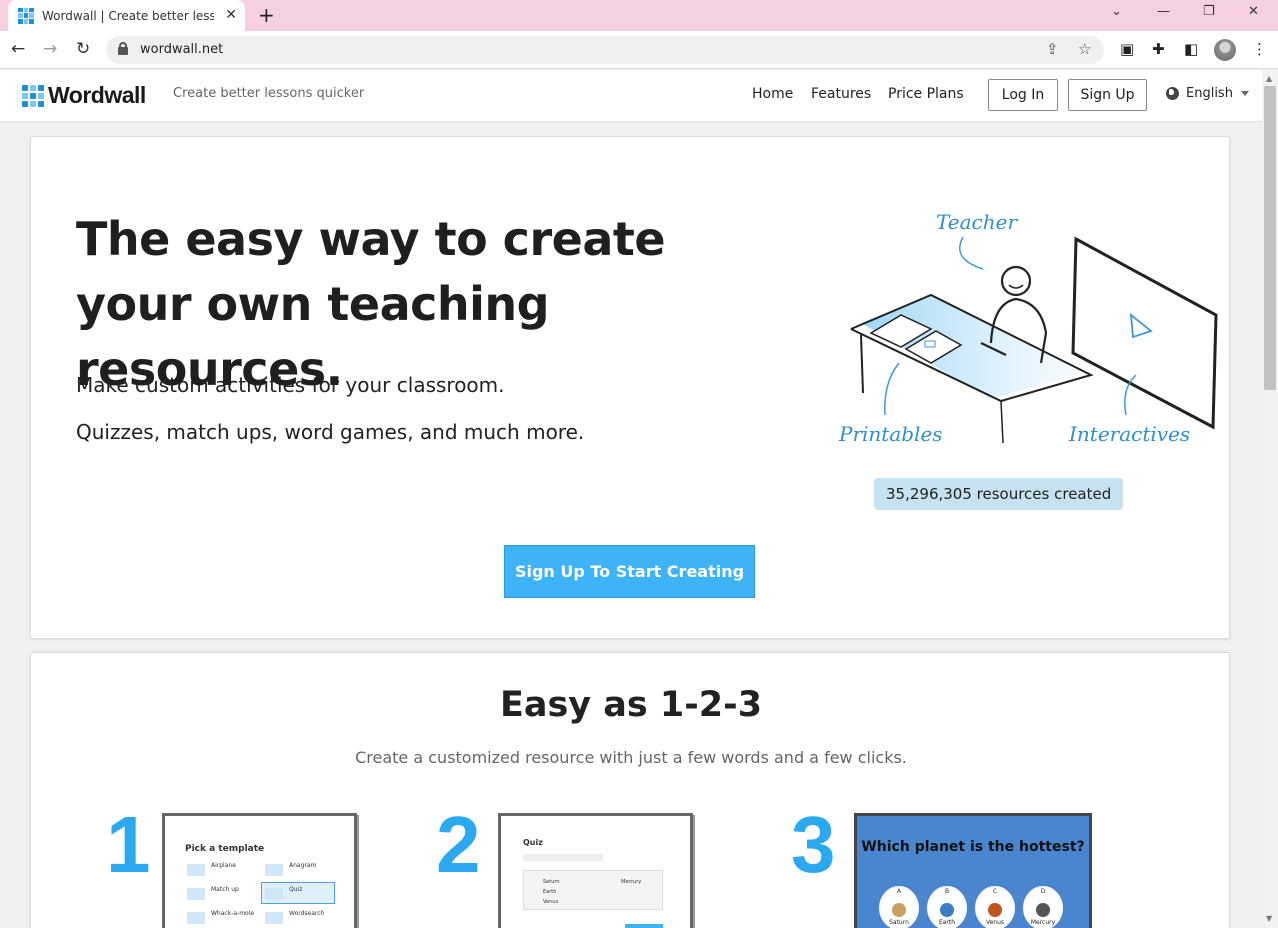  What do you see at coordinates (890, 434) in the screenshot?
I see `printables-label: Printables` at bounding box center [890, 434].